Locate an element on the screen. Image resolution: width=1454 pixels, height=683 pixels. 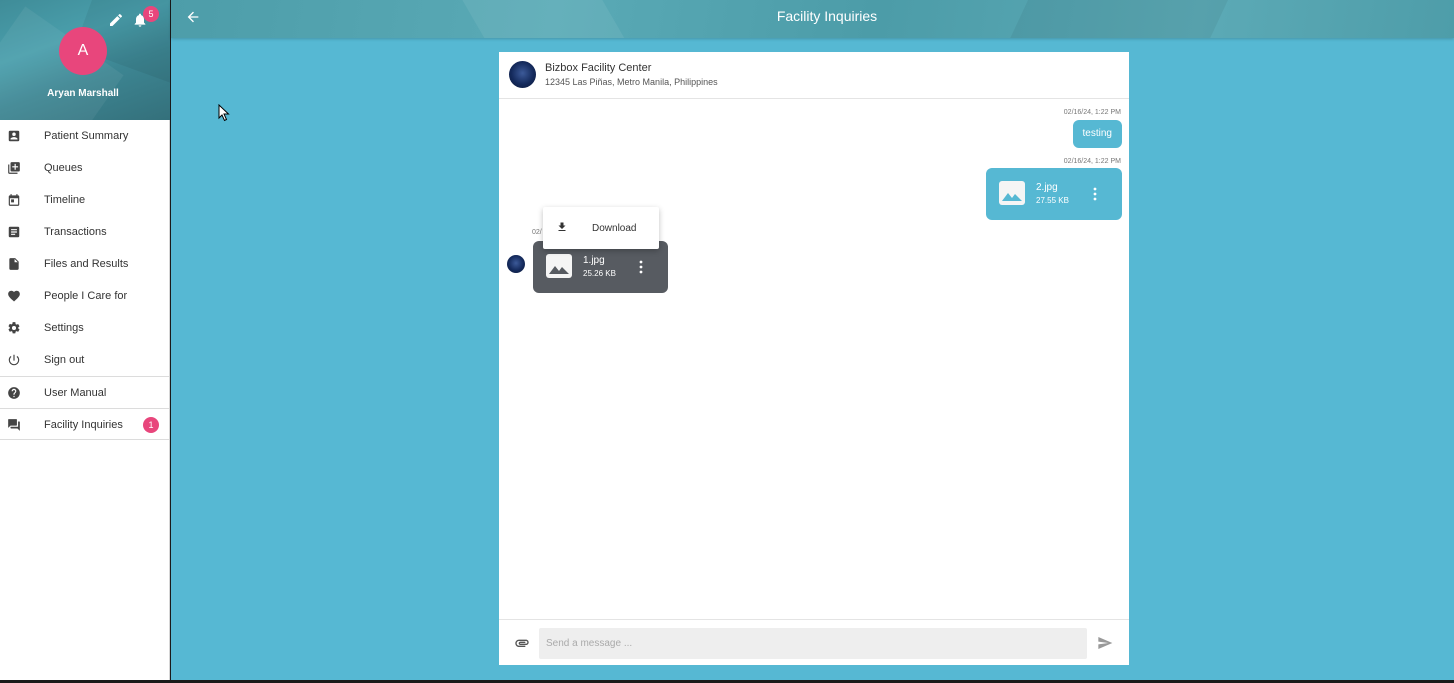
sidebar-item-transactions: Transactions is located at coordinates (84, 232).